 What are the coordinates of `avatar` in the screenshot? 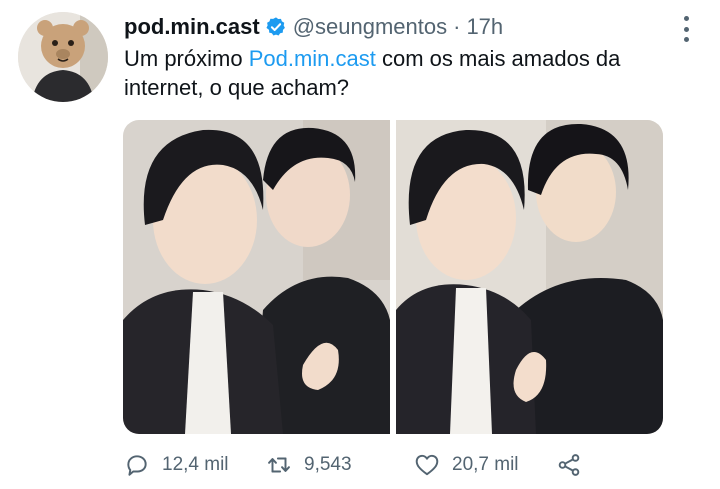 It's located at (63, 57).